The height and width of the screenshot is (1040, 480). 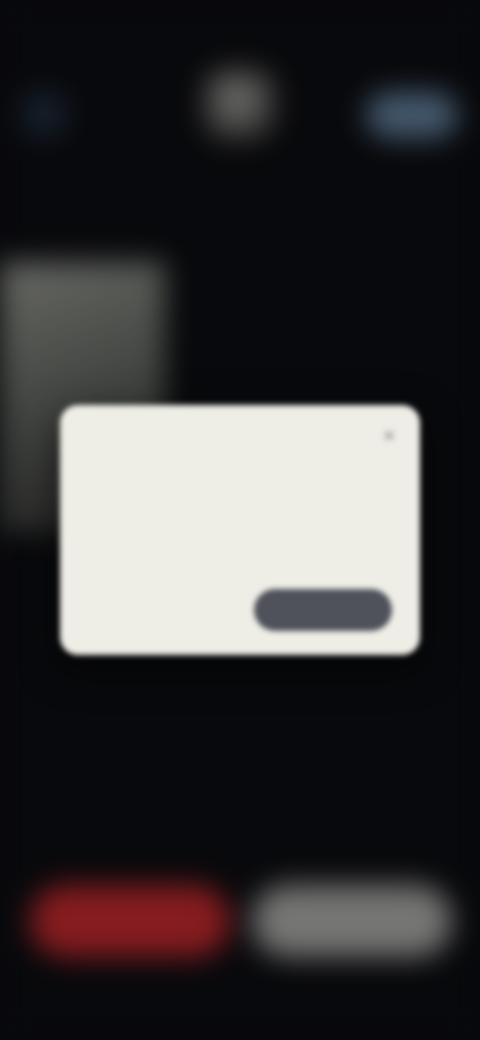 What do you see at coordinates (323, 610) in the screenshot?
I see `dialog-primary-button` at bounding box center [323, 610].